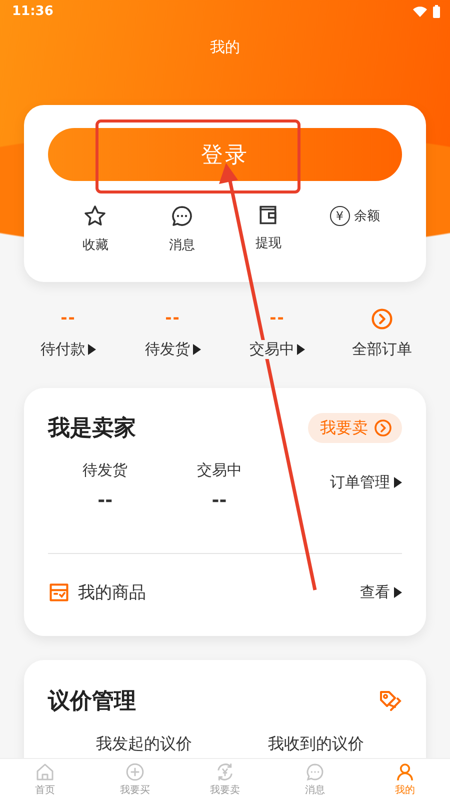 The image size is (450, 800). What do you see at coordinates (367, 216) in the screenshot?
I see `balance-label: 余额` at bounding box center [367, 216].